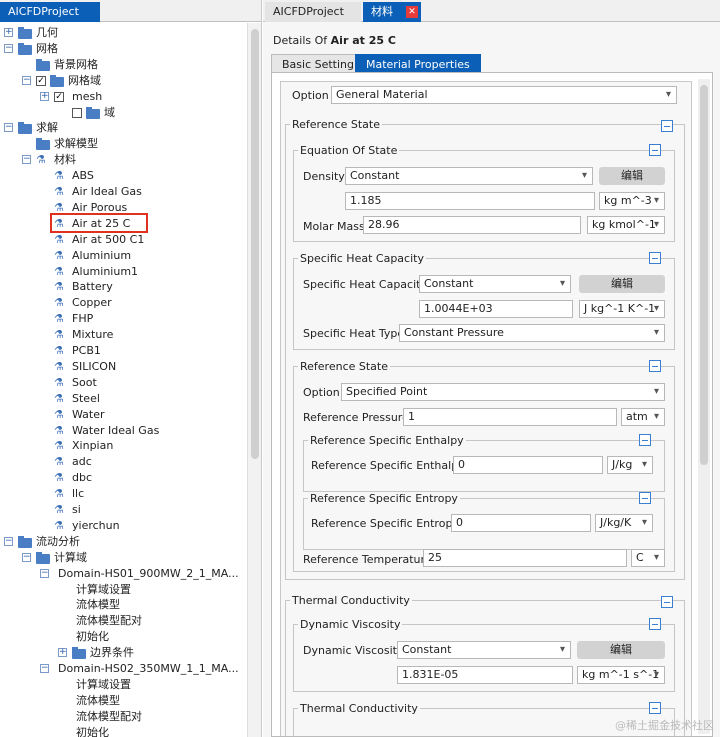  What do you see at coordinates (123, 415) in the screenshot?
I see `tree-item: ⚗ Water` at bounding box center [123, 415].